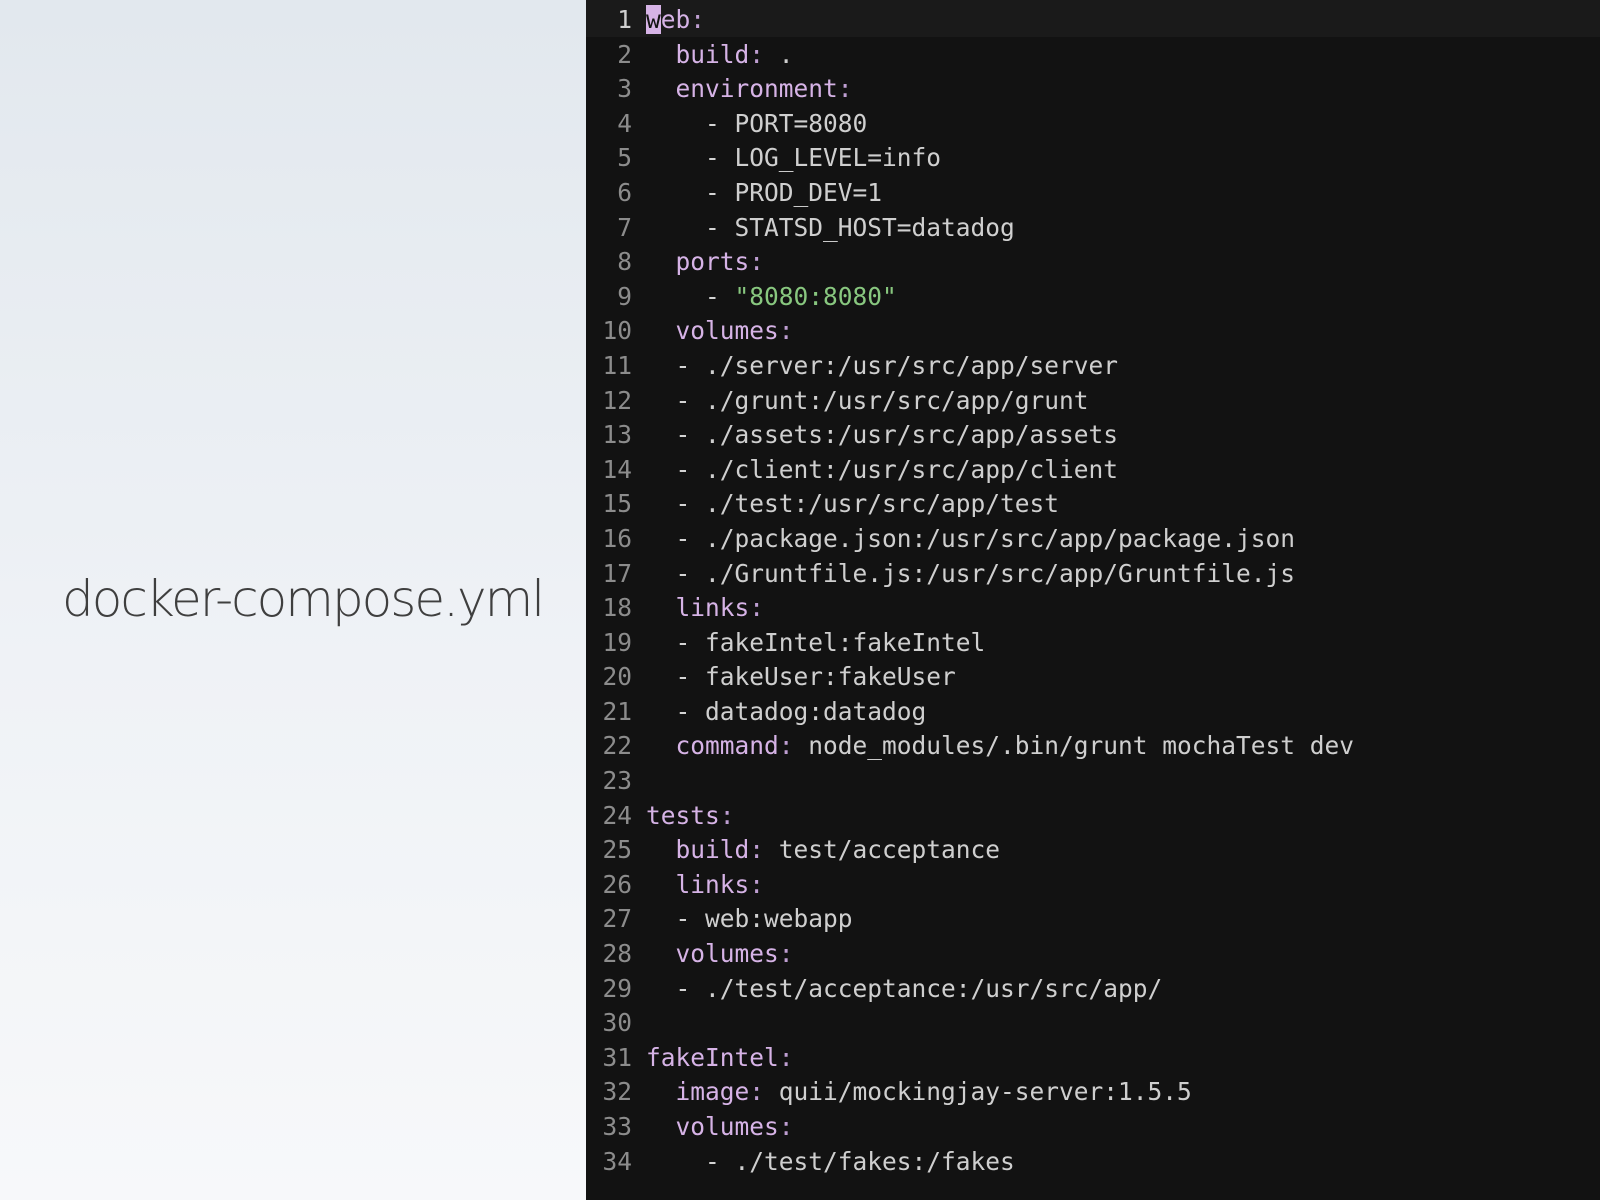 The width and height of the screenshot is (1600, 1200). Describe the element at coordinates (617, 954) in the screenshot. I see `line-number: 28` at that location.